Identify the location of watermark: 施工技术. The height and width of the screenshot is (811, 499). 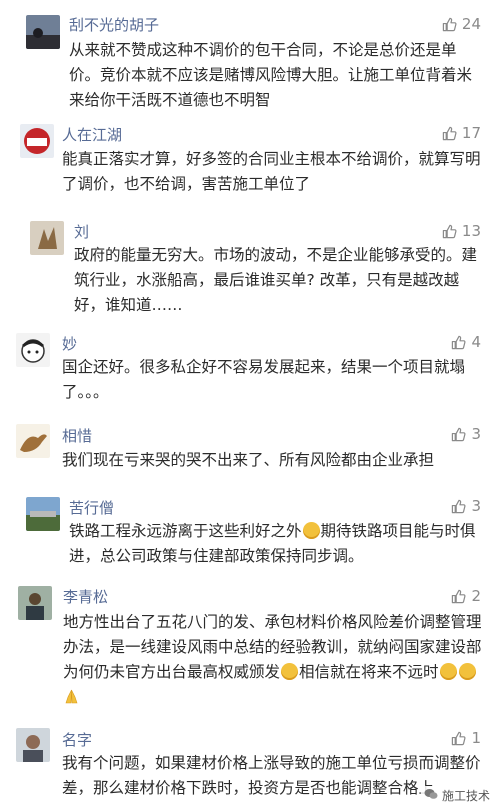
(456, 795).